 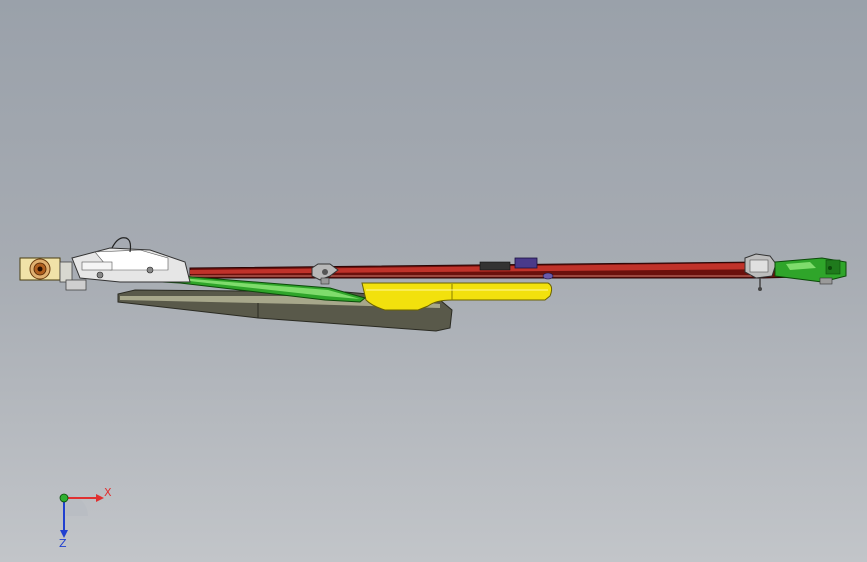 I want to click on left-drive-housing, so click(x=105, y=264).